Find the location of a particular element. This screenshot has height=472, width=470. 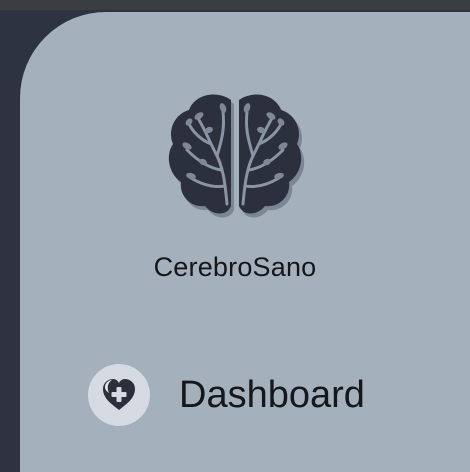

brand-name: CerebroSano is located at coordinates (235, 267).